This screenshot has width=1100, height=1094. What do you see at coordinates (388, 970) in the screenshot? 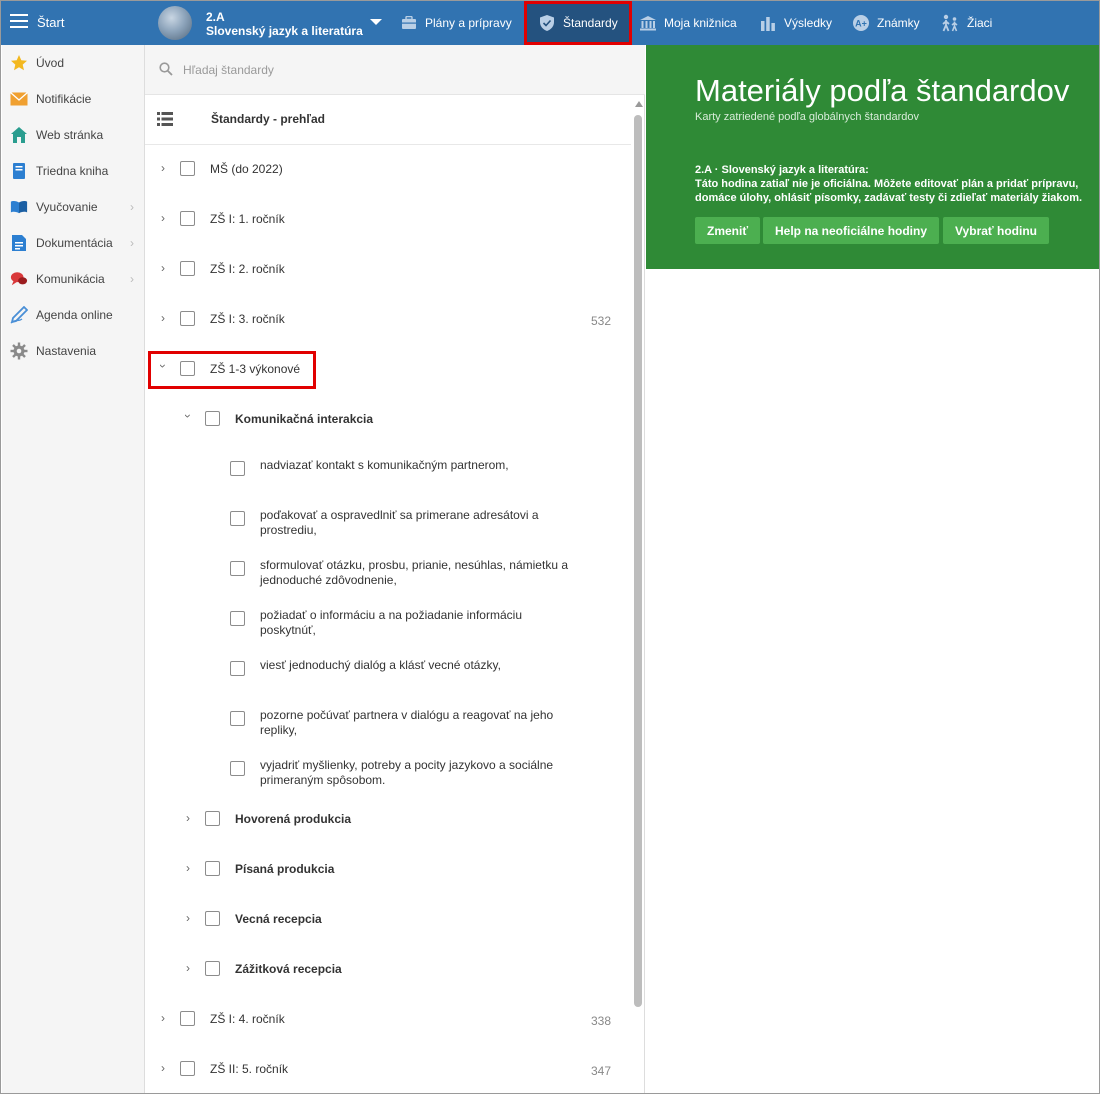
I see `tree-item-experiential-reception: › Zážitková recepcia` at bounding box center [388, 970].